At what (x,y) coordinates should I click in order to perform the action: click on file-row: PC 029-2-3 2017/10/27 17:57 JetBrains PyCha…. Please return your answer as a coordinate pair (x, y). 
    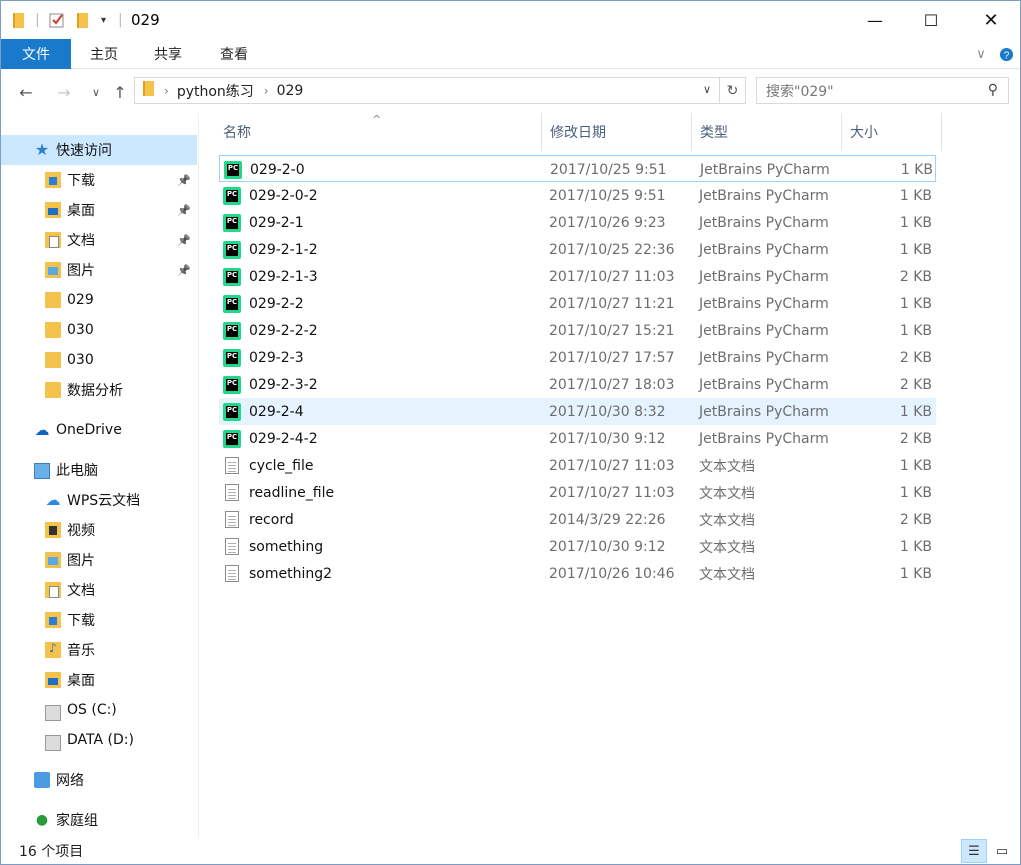
    Looking at the image, I should click on (577, 357).